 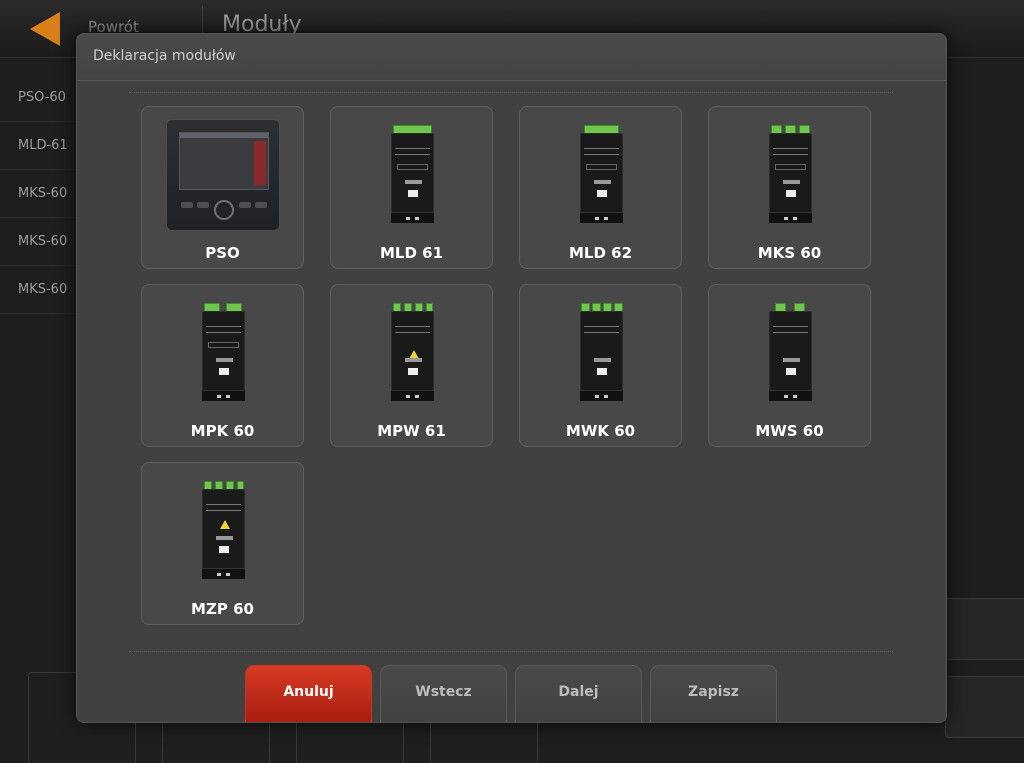 I want to click on module-tile-mks-60: MKS 60, so click(x=789, y=187).